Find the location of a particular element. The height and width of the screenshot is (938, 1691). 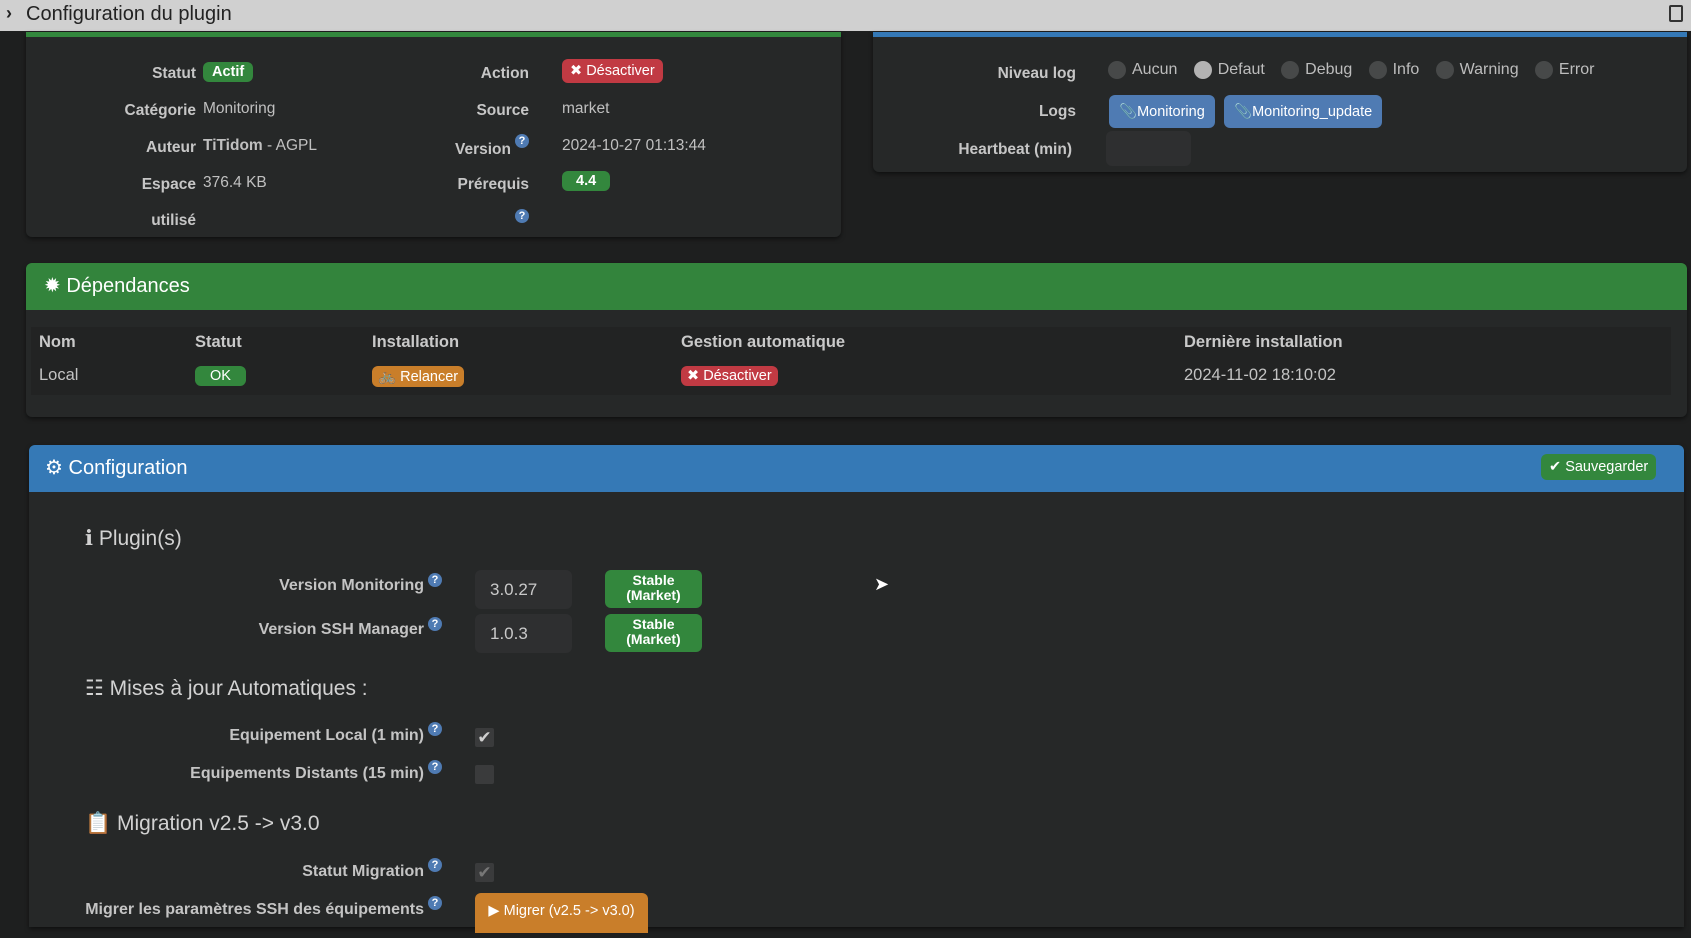

auteur-label: Auteur is located at coordinates (171, 147).